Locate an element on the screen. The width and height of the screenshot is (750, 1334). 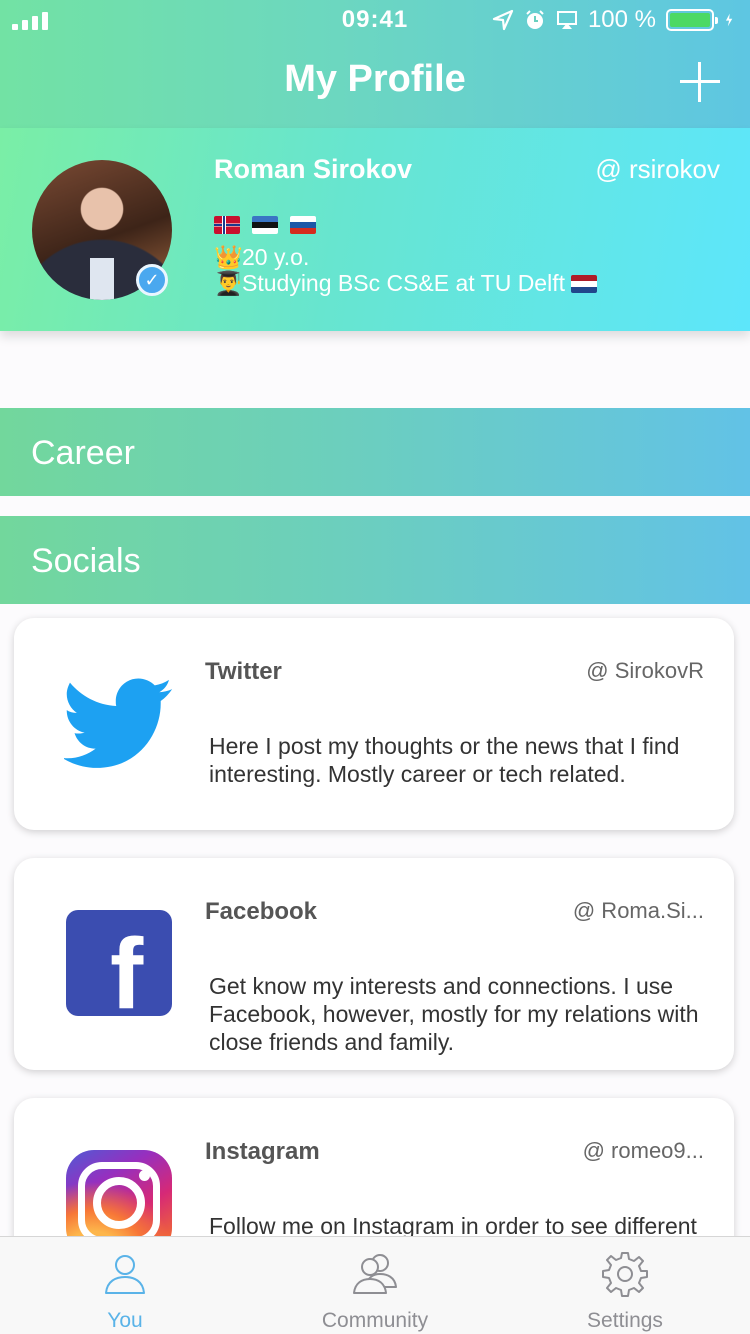
tab-community-label: Community is located at coordinates (375, 1320).